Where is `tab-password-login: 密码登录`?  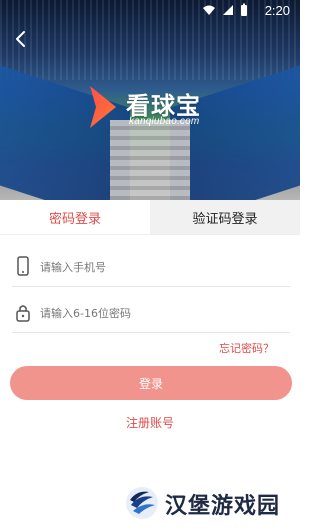 tab-password-login: 密码登录 is located at coordinates (75, 217).